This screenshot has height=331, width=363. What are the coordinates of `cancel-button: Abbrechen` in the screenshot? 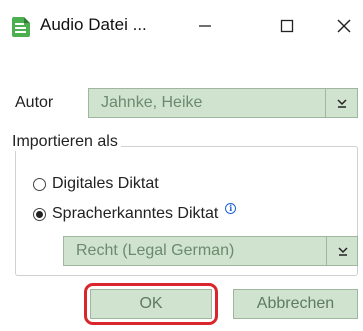 It's located at (295, 304).